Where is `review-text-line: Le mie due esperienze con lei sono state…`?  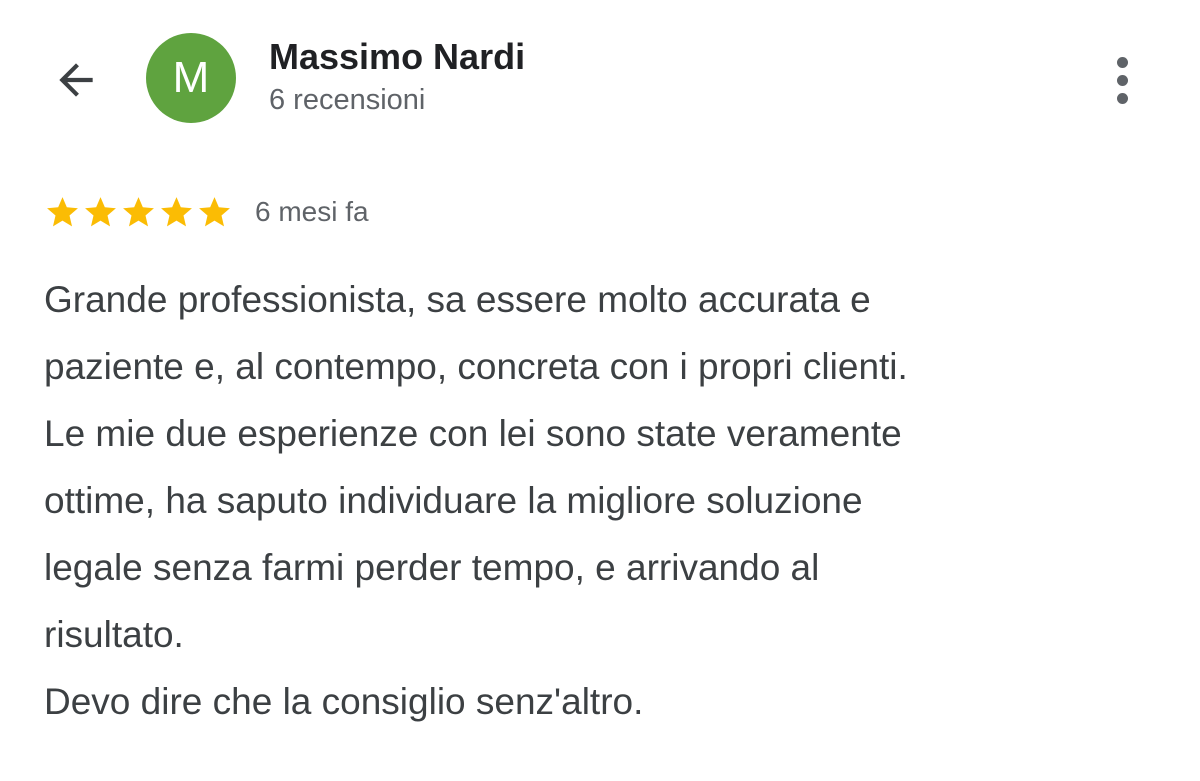
review-text-line: Le mie due esperienze con lei sono state… is located at coordinates (473, 433).